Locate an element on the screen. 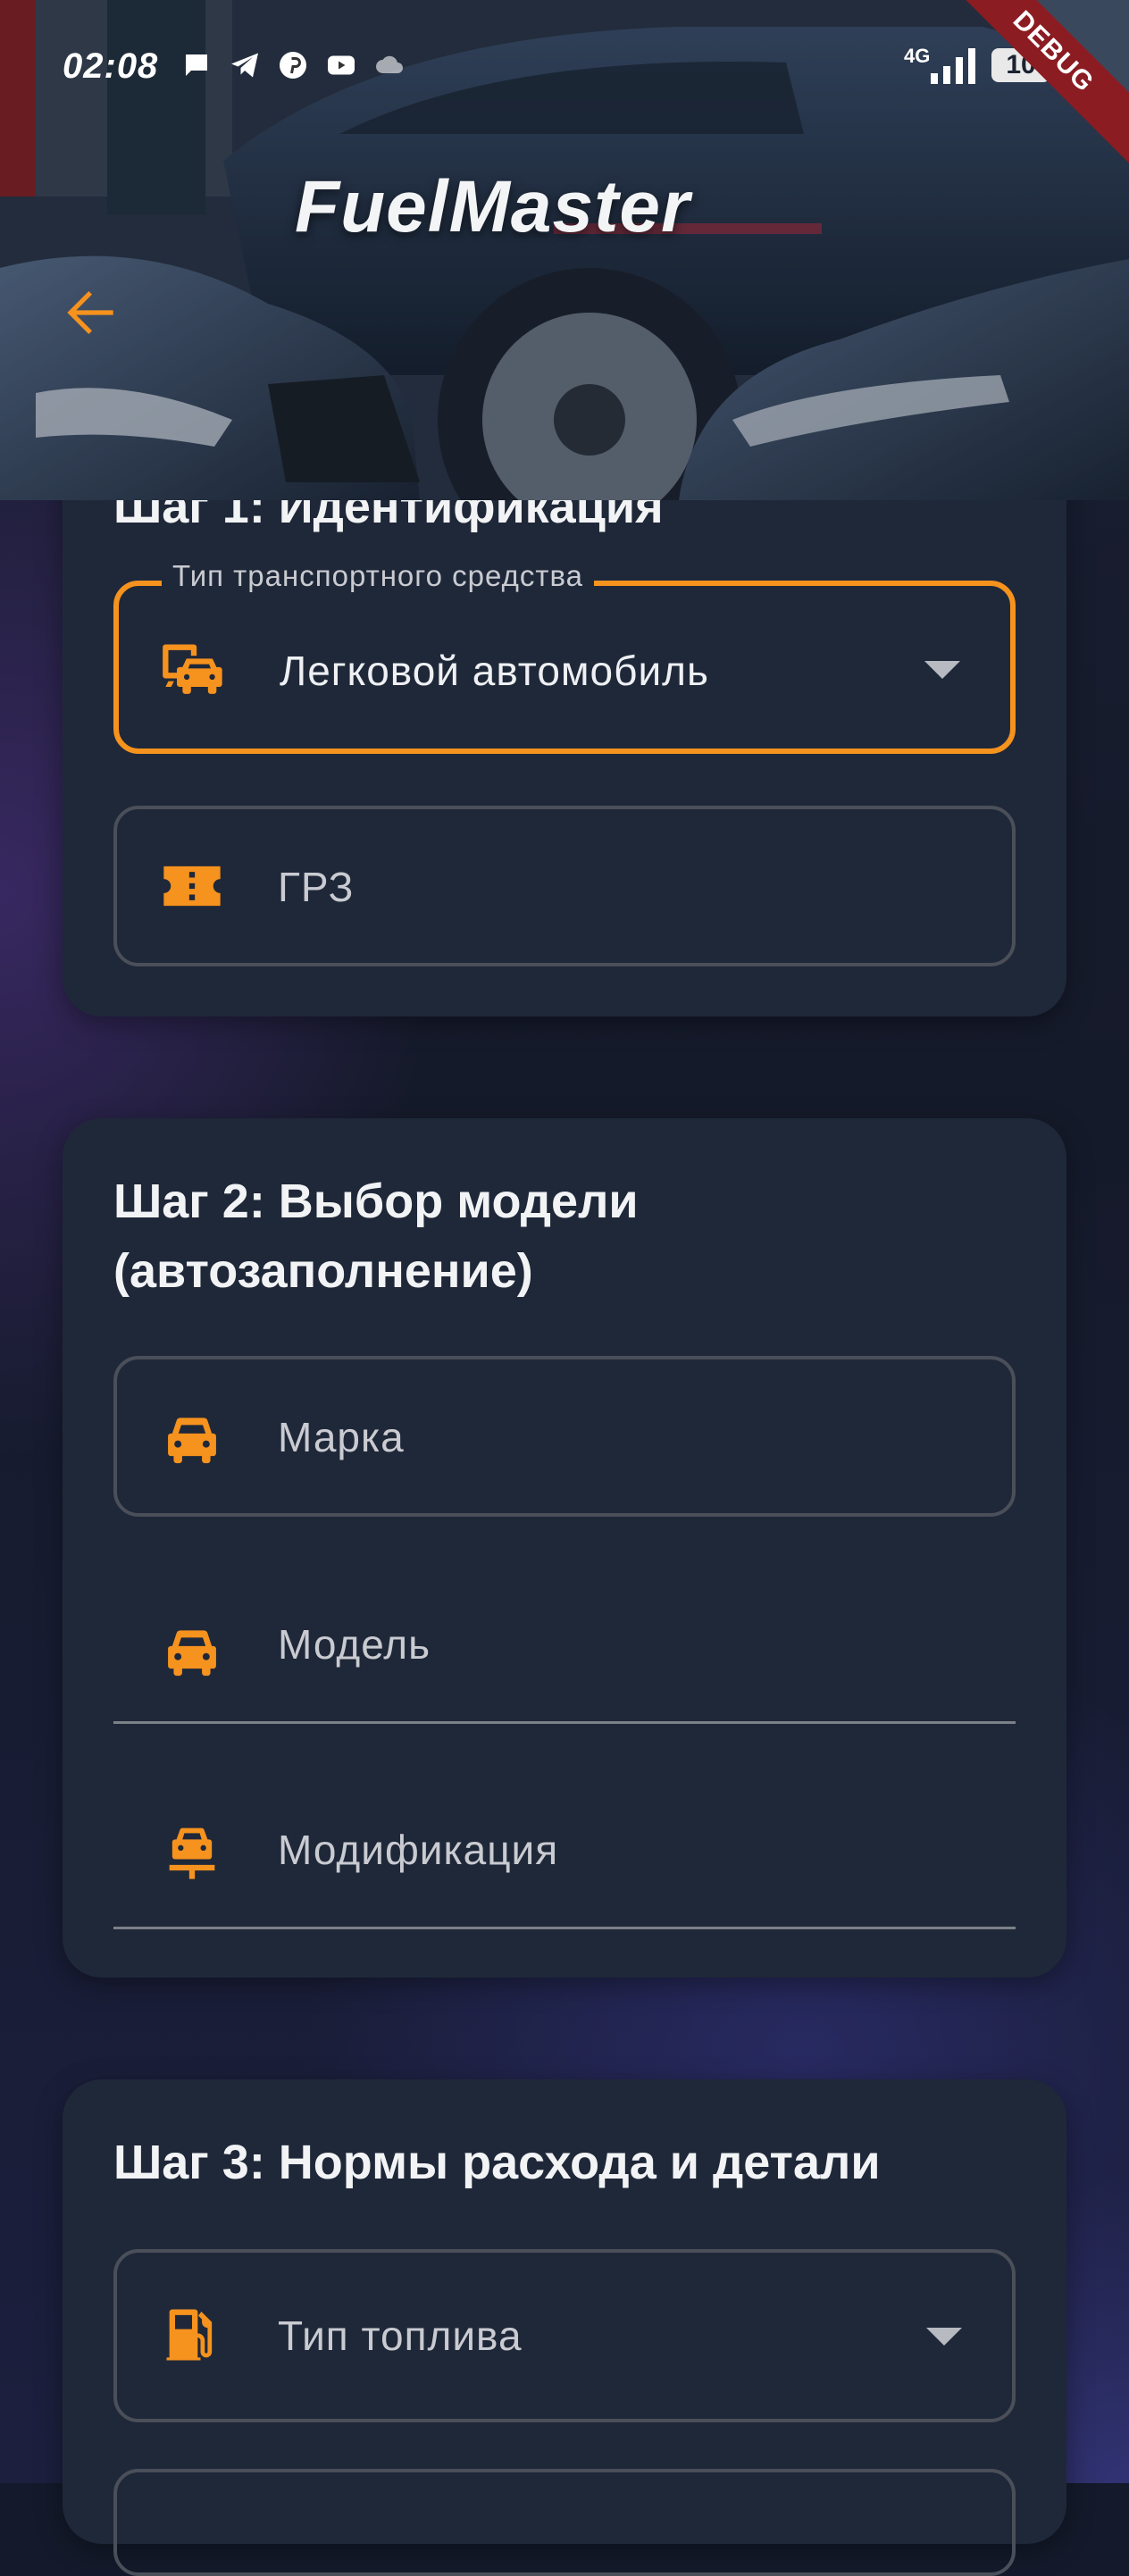 This screenshot has width=1129, height=2576. step2-title-line1: Шаг 2: Выбор модели is located at coordinates (376, 1202).